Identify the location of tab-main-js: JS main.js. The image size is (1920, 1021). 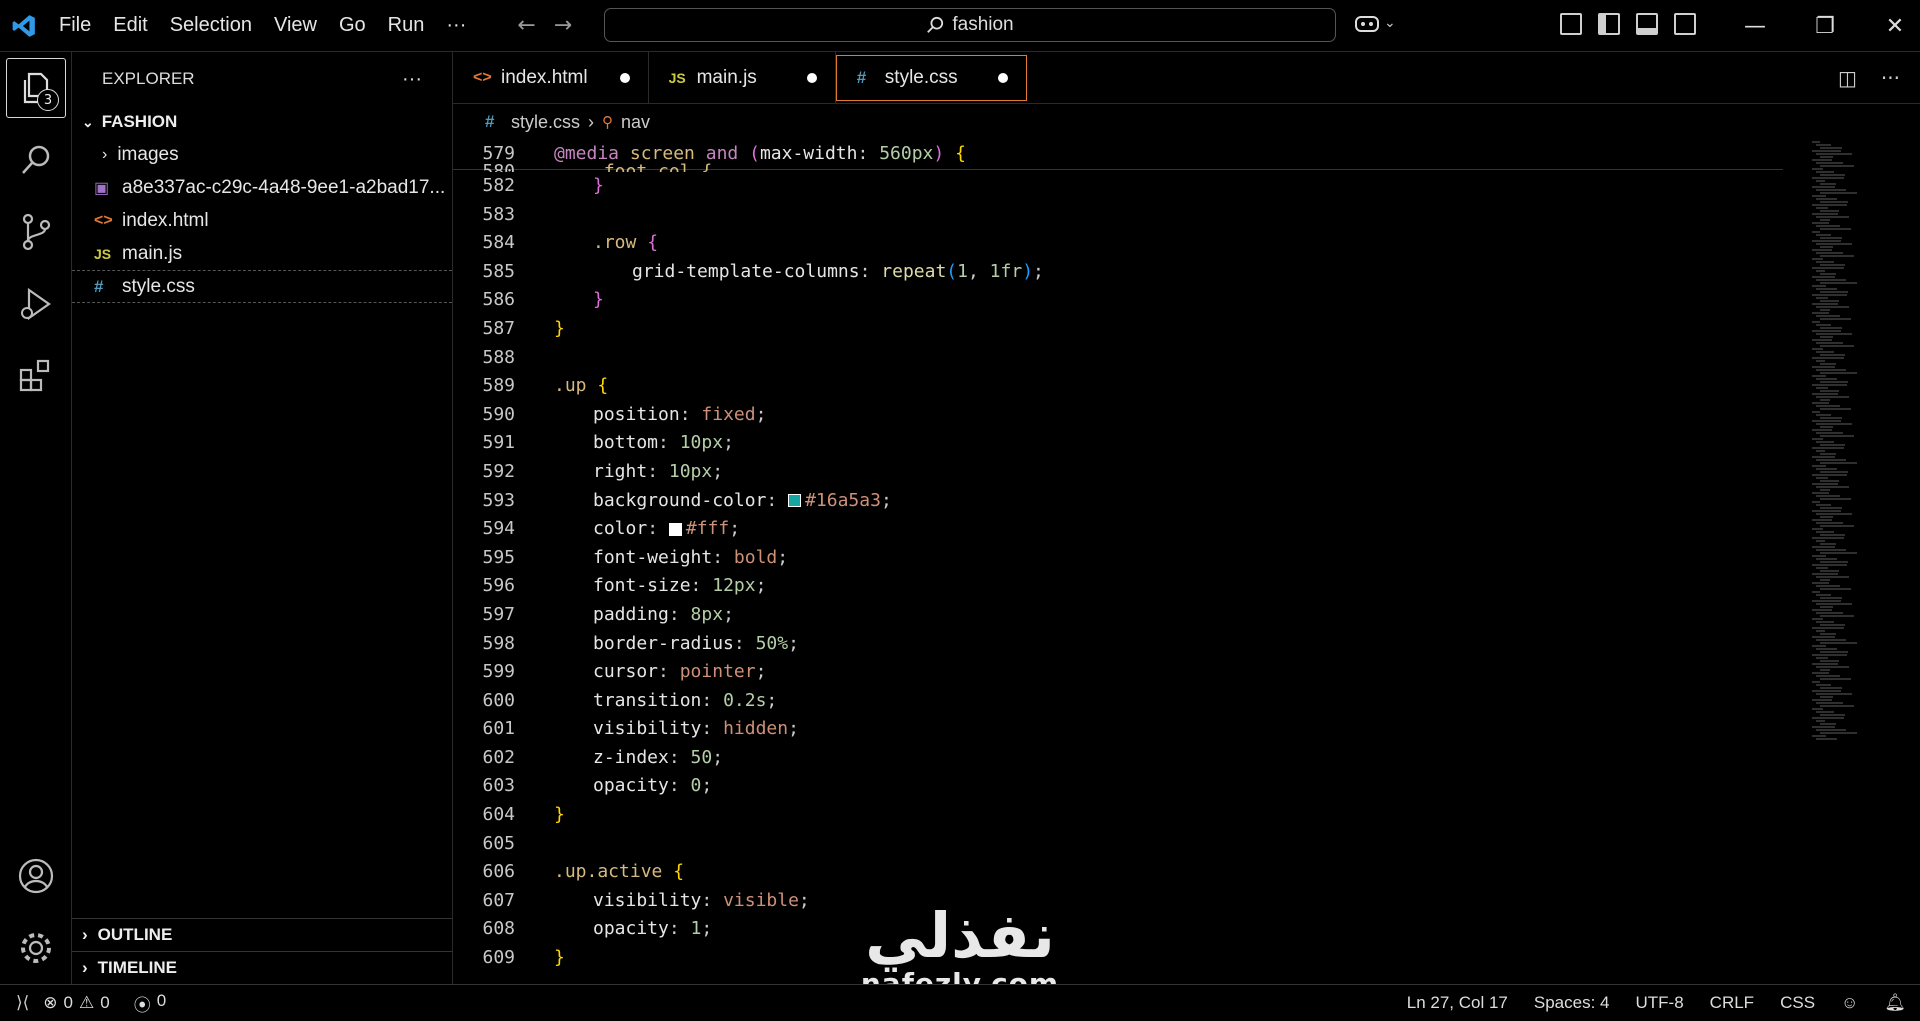
(742, 78).